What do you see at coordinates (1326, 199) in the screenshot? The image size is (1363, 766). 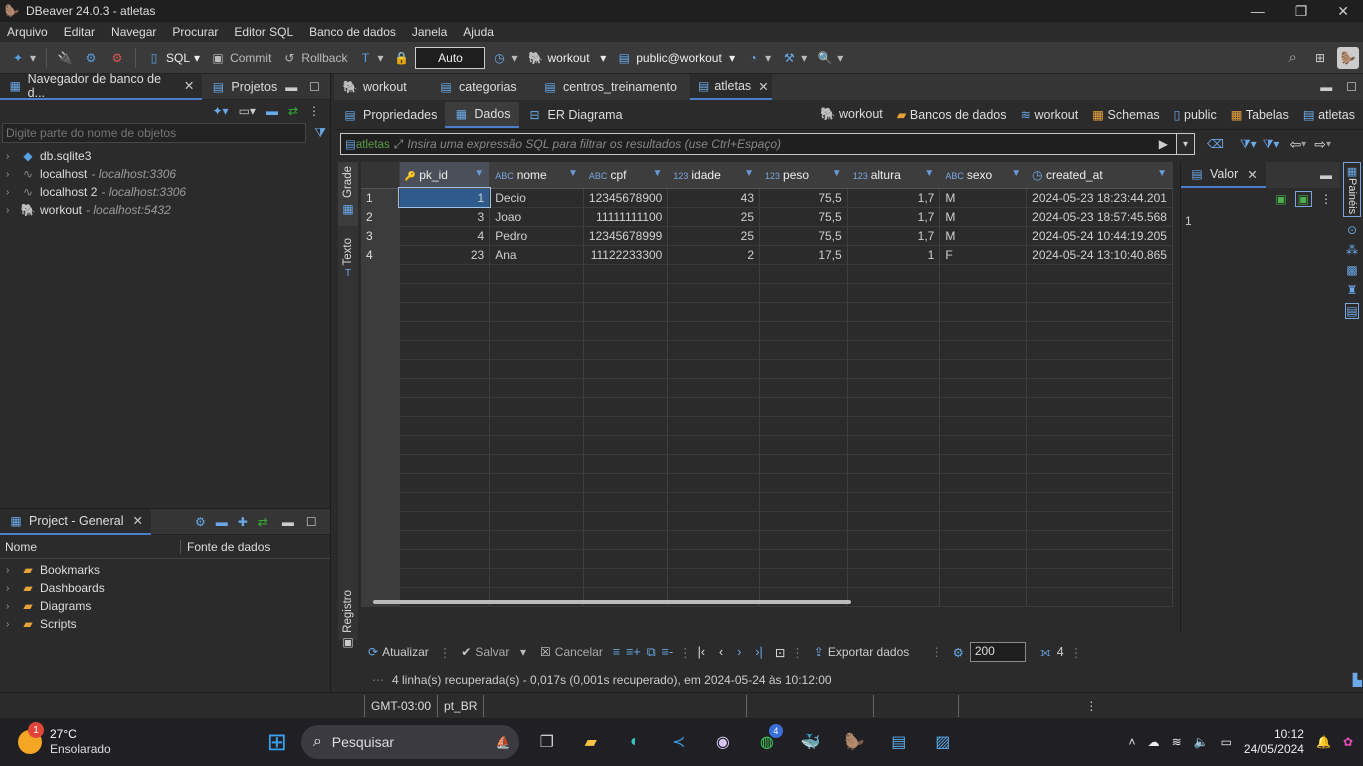 I see `value-menu-icon: ⋮` at bounding box center [1326, 199].